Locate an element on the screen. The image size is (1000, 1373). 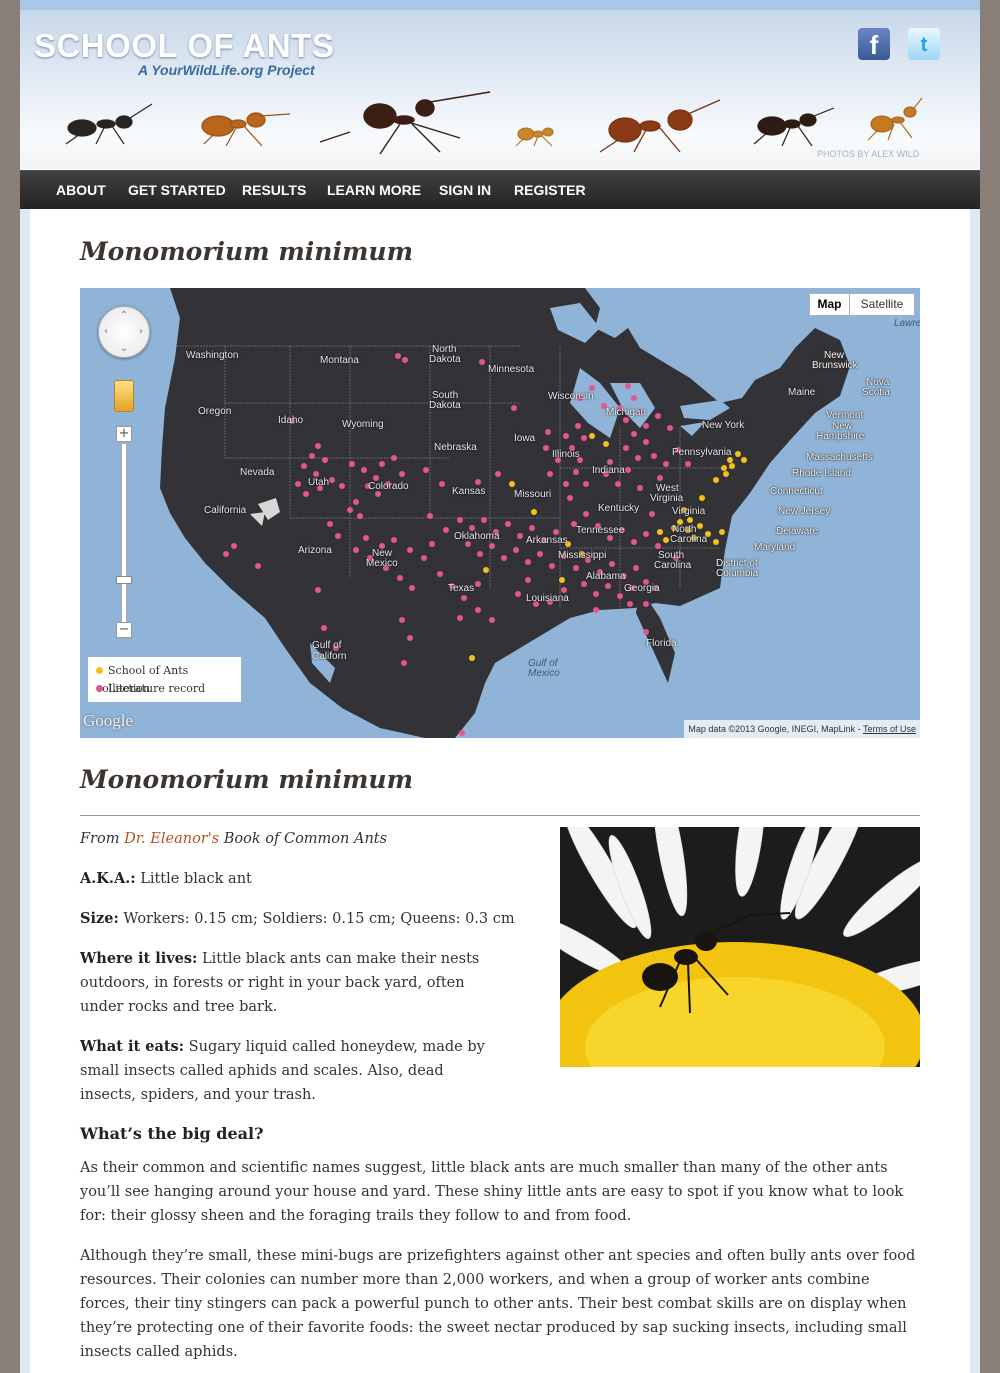
street-view-pegman-icon is located at coordinates (124, 396).